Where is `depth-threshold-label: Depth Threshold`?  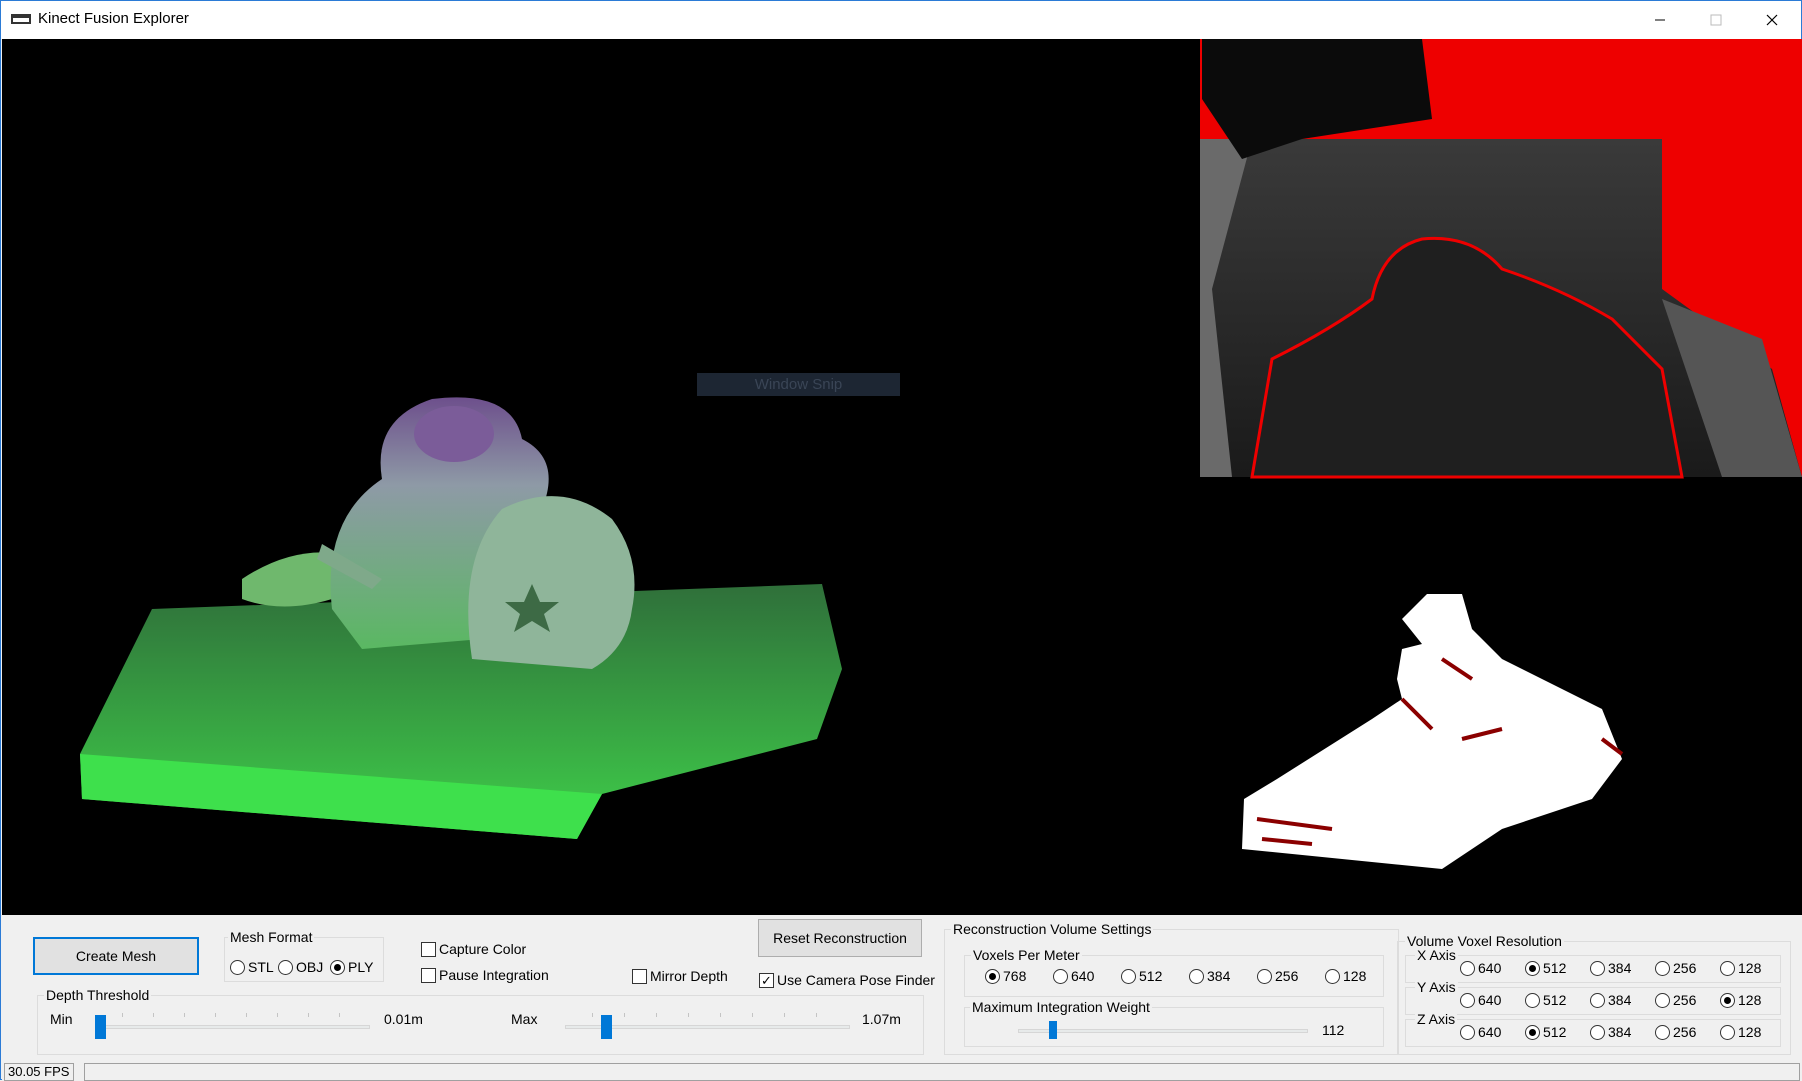 depth-threshold-label: Depth Threshold is located at coordinates (98, 995).